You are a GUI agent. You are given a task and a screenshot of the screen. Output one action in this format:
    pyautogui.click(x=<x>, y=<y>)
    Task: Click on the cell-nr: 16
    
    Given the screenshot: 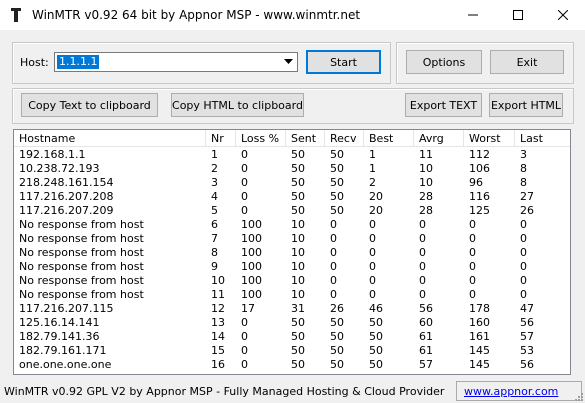 What is the action you would take?
    pyautogui.click(x=218, y=364)
    